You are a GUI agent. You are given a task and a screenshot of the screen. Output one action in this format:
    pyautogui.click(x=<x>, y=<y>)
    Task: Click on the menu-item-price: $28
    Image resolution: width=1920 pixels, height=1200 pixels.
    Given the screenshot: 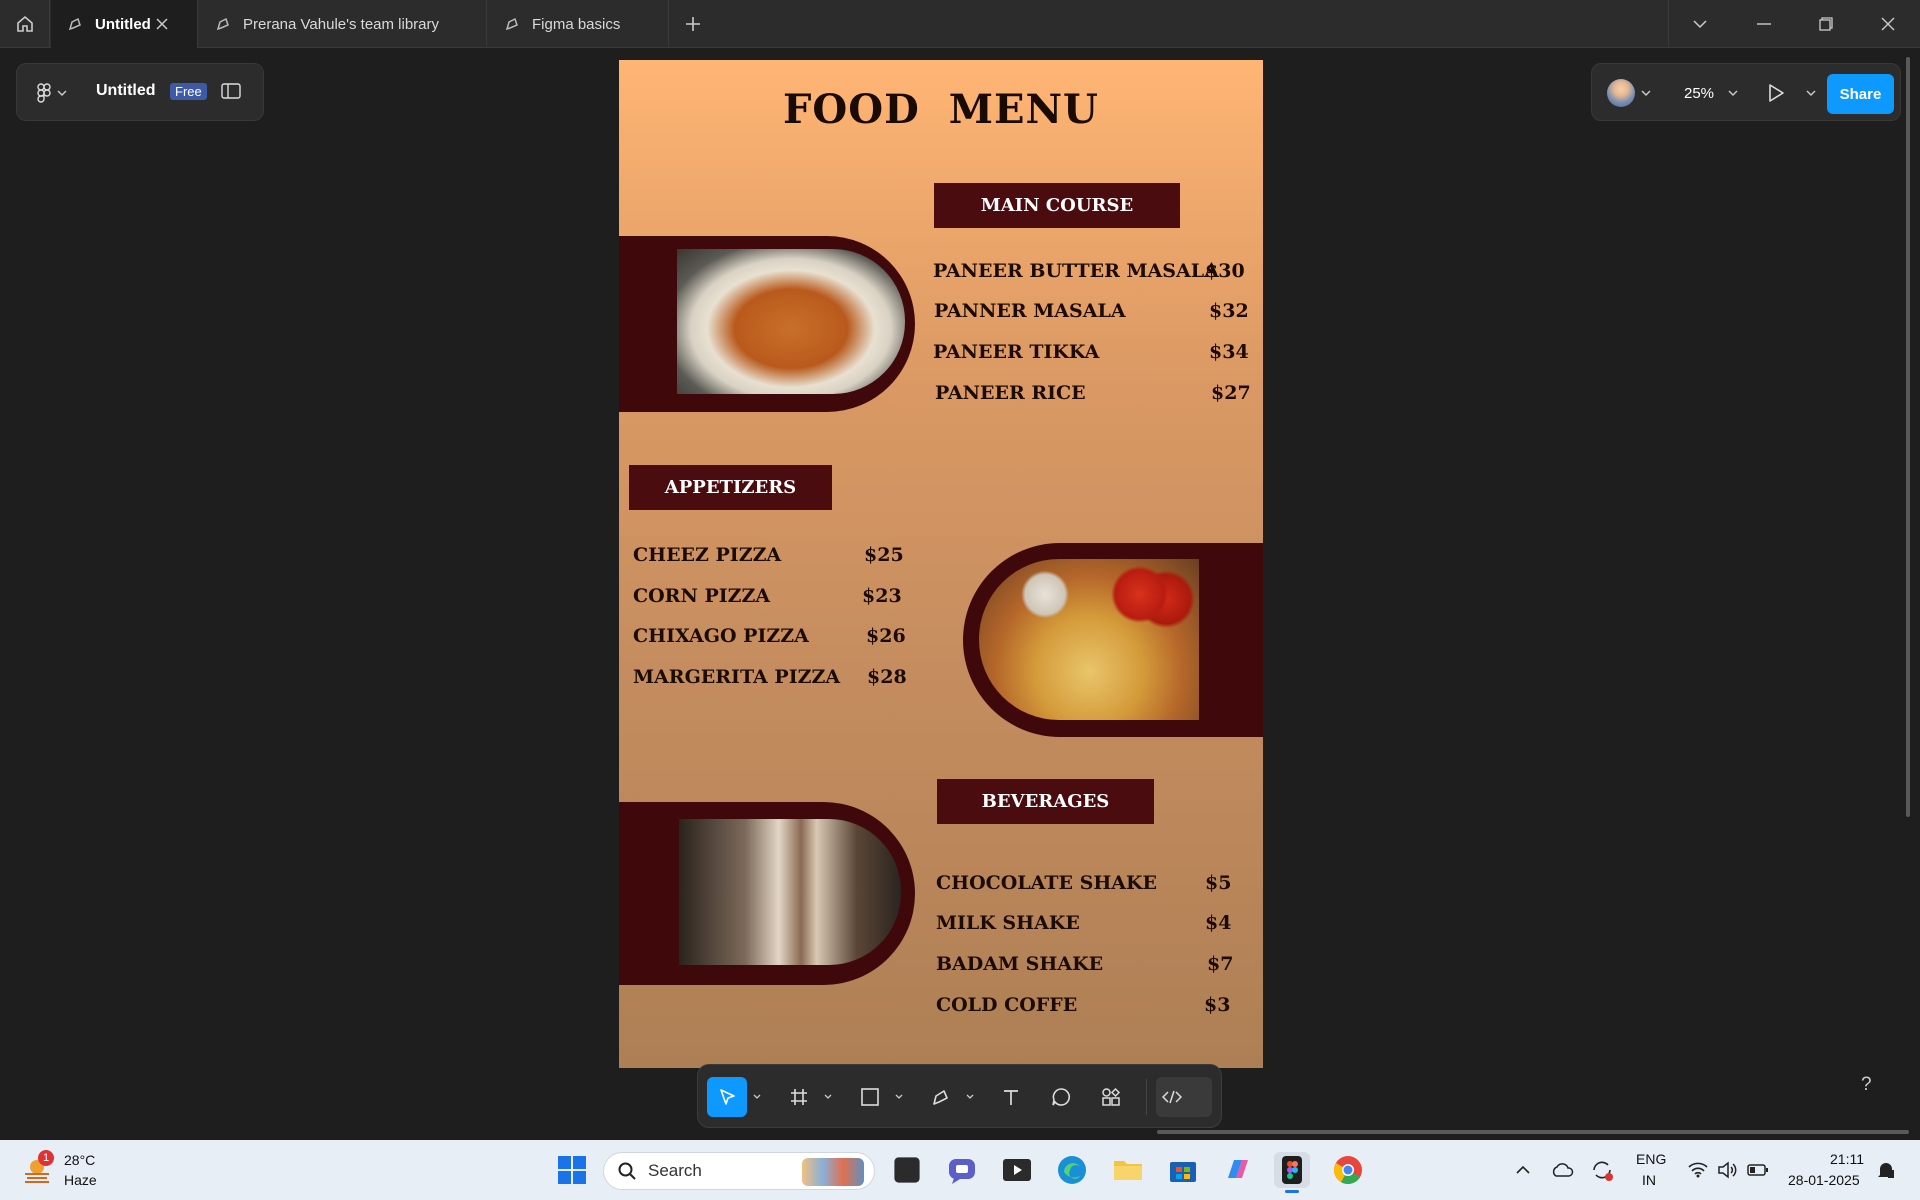 What is the action you would take?
    pyautogui.click(x=887, y=677)
    